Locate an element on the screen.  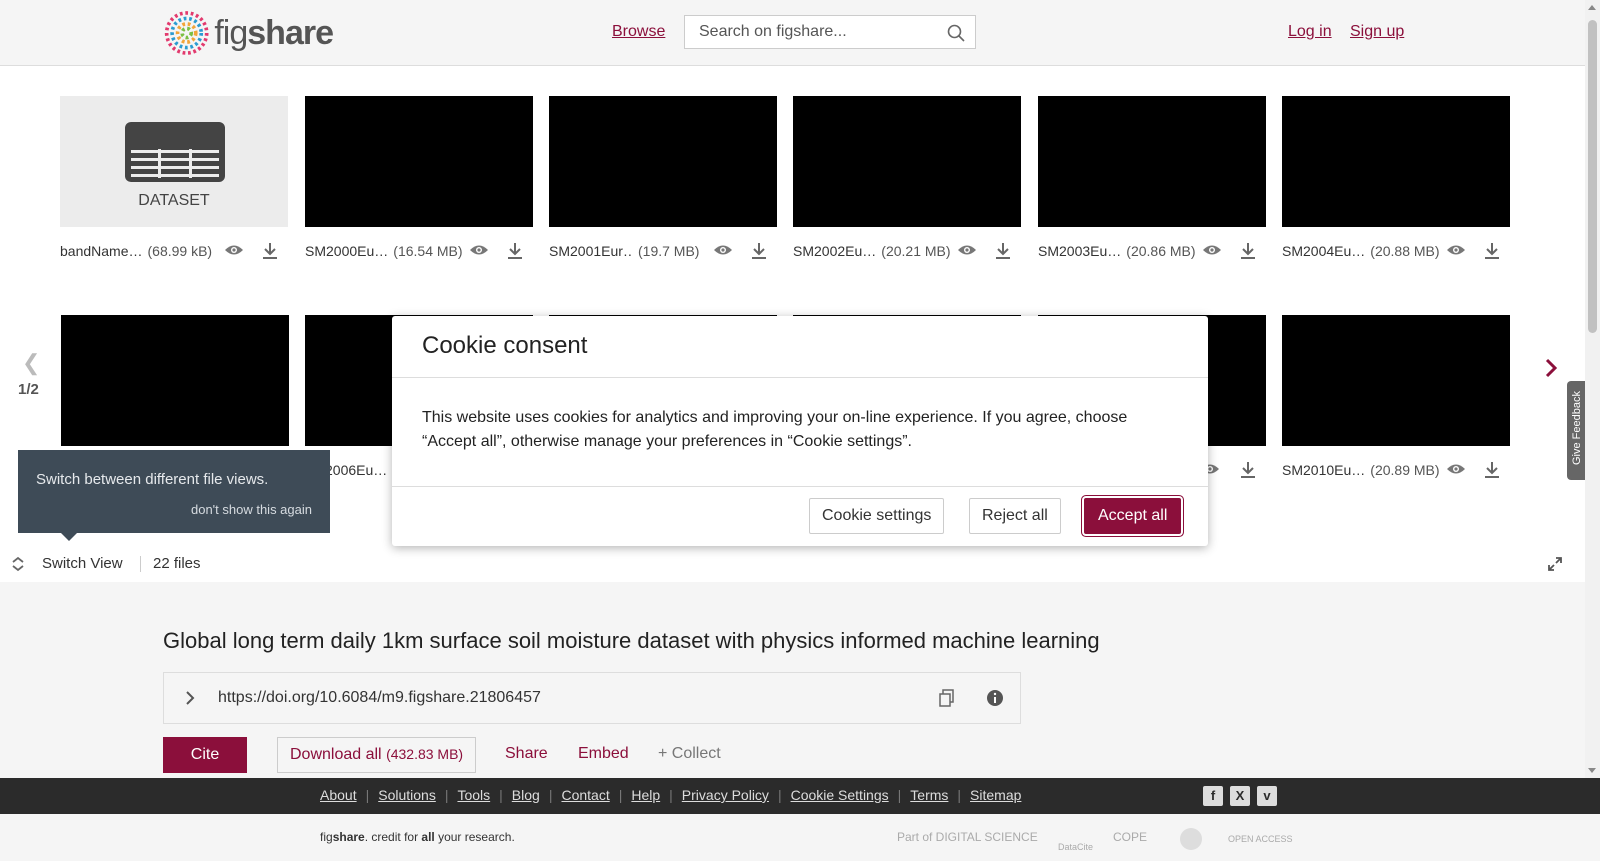
login-link: Log in is located at coordinates (1310, 32).